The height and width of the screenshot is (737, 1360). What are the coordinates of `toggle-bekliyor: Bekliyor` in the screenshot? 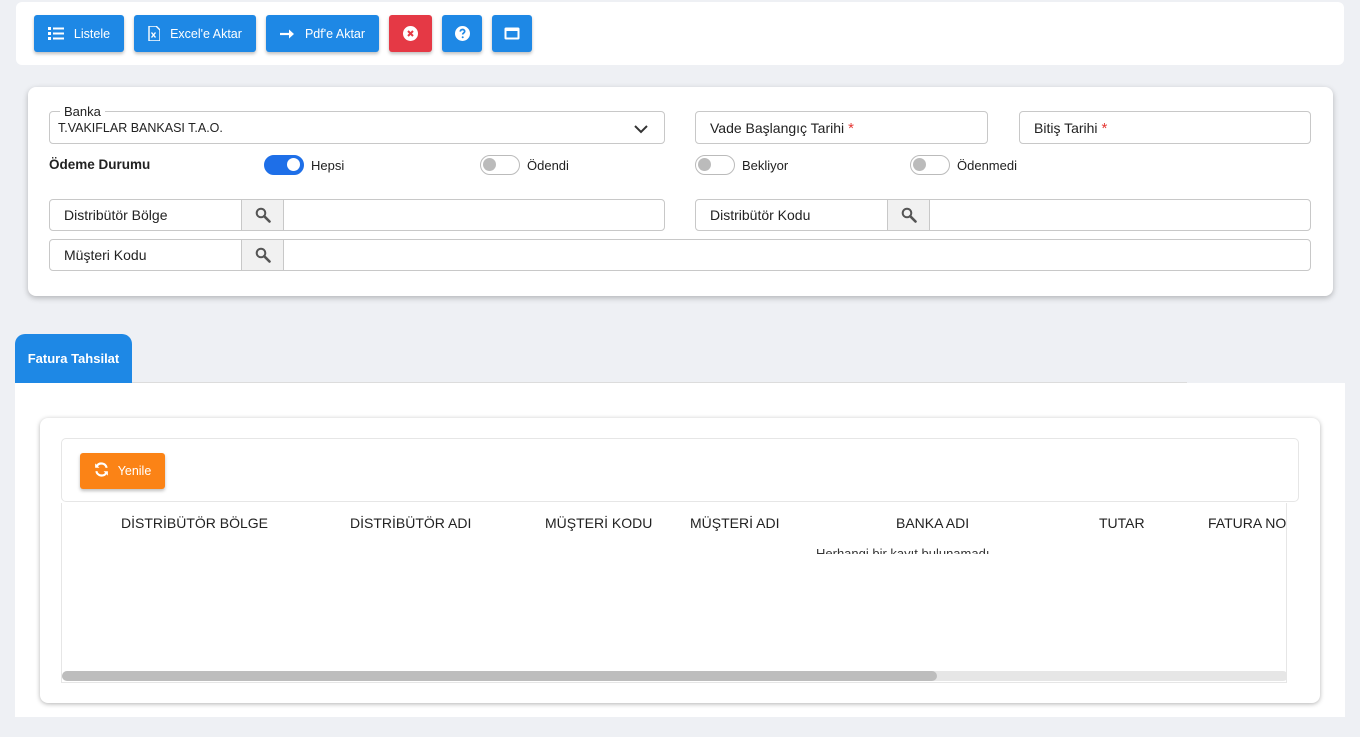 It's located at (741, 165).